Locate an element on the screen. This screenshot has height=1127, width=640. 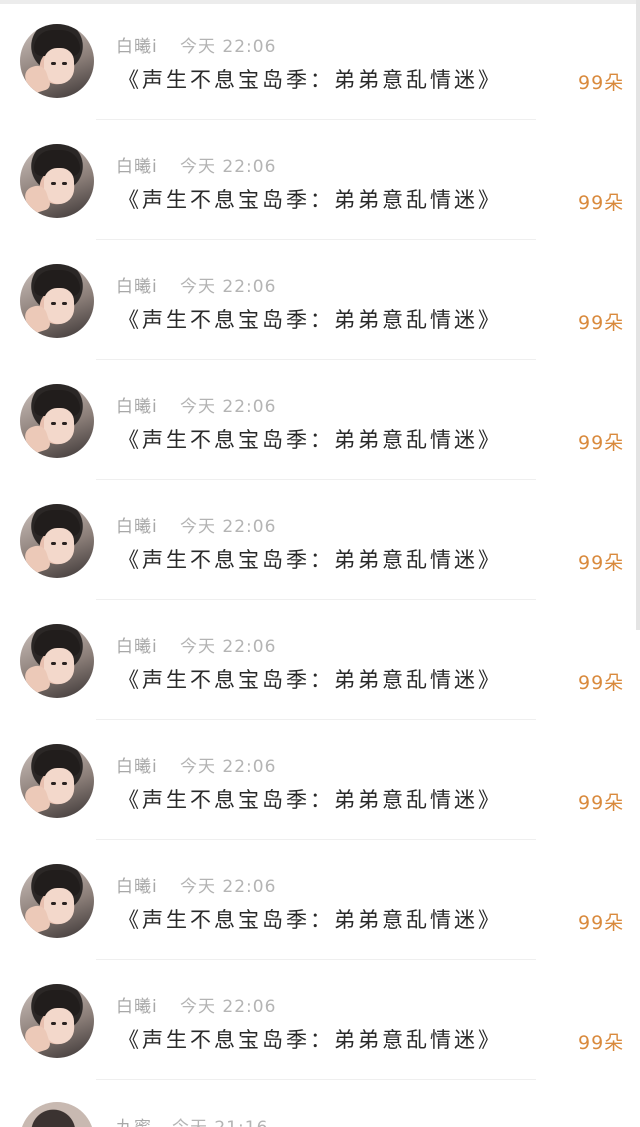
timestamp: 今天 21:16 is located at coordinates (220, 1120).